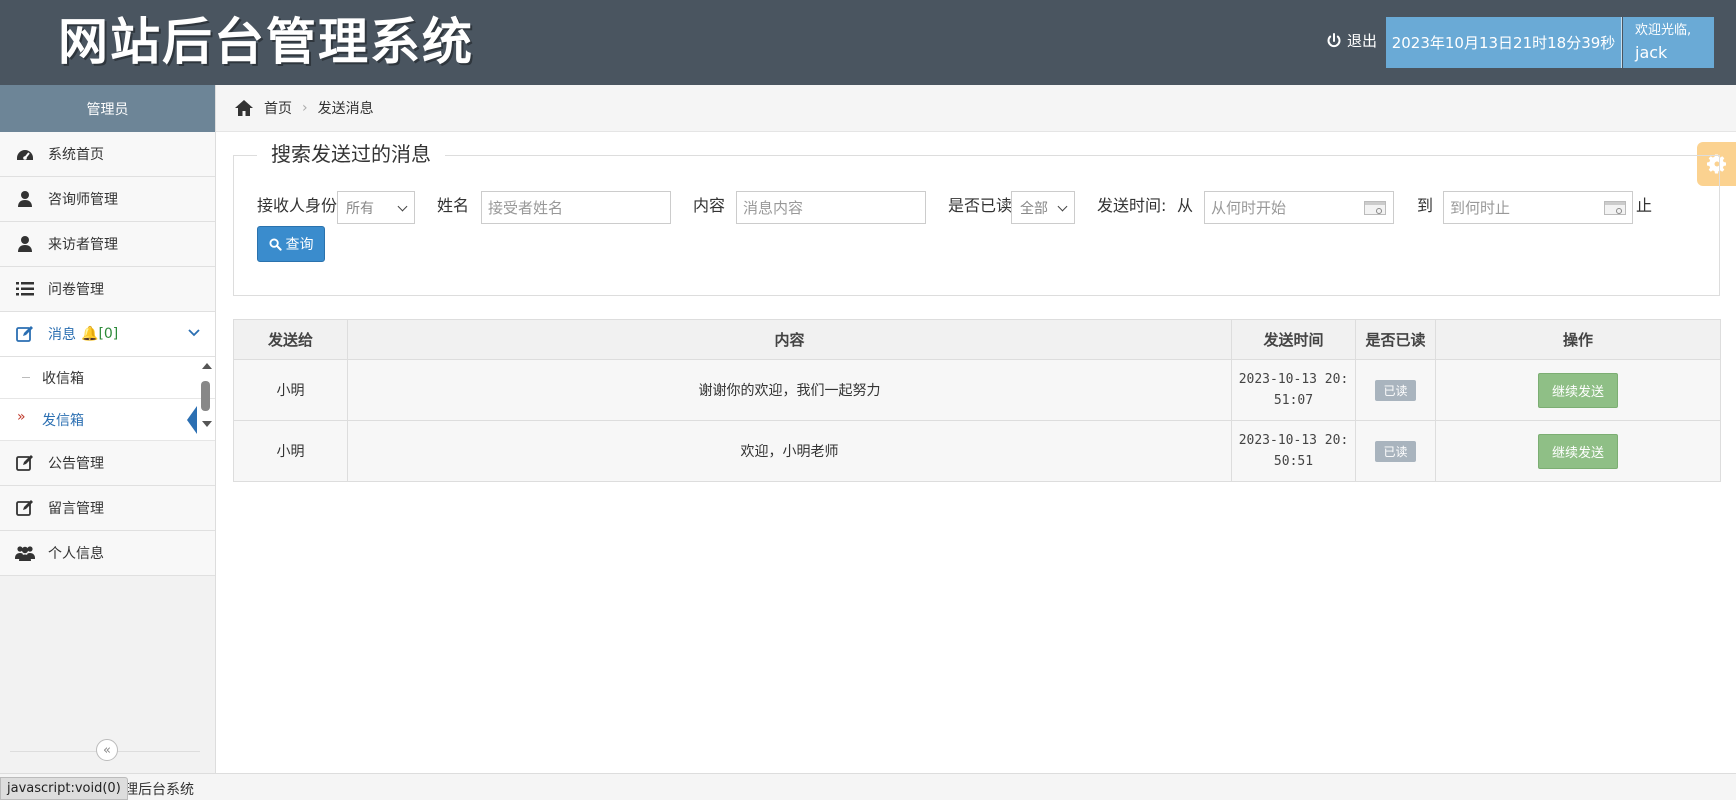 This screenshot has height=800, width=1736. I want to click on sidebar-item-visitors: 来访者管理, so click(107, 244).